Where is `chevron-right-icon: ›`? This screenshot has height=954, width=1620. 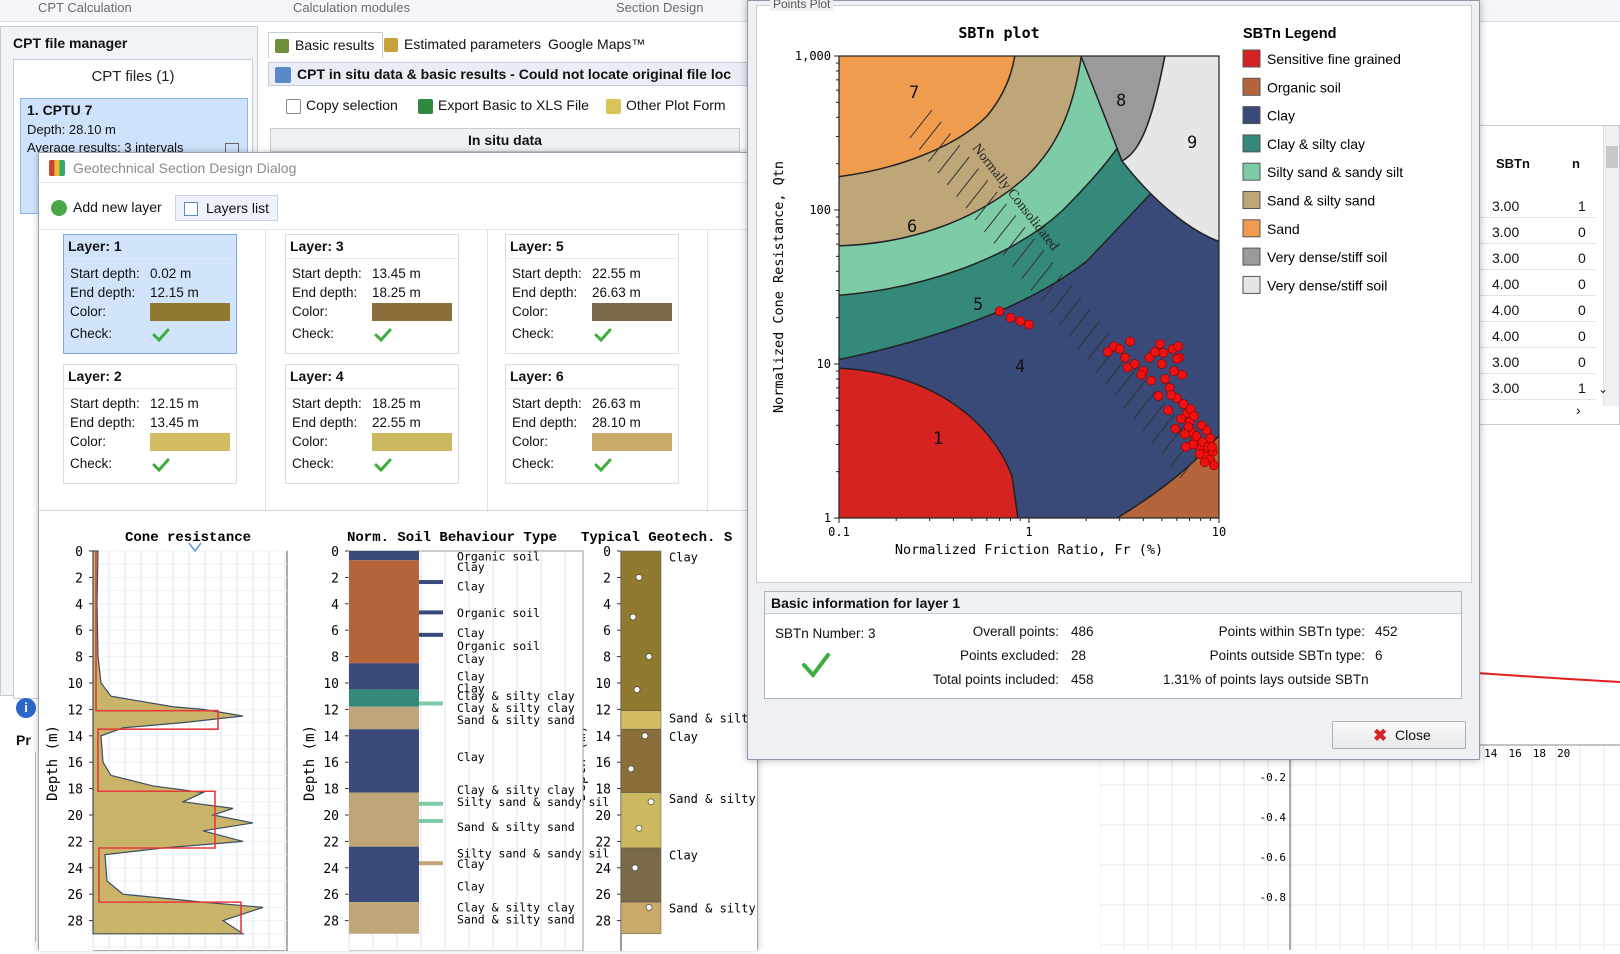 chevron-right-icon: › is located at coordinates (1578, 410).